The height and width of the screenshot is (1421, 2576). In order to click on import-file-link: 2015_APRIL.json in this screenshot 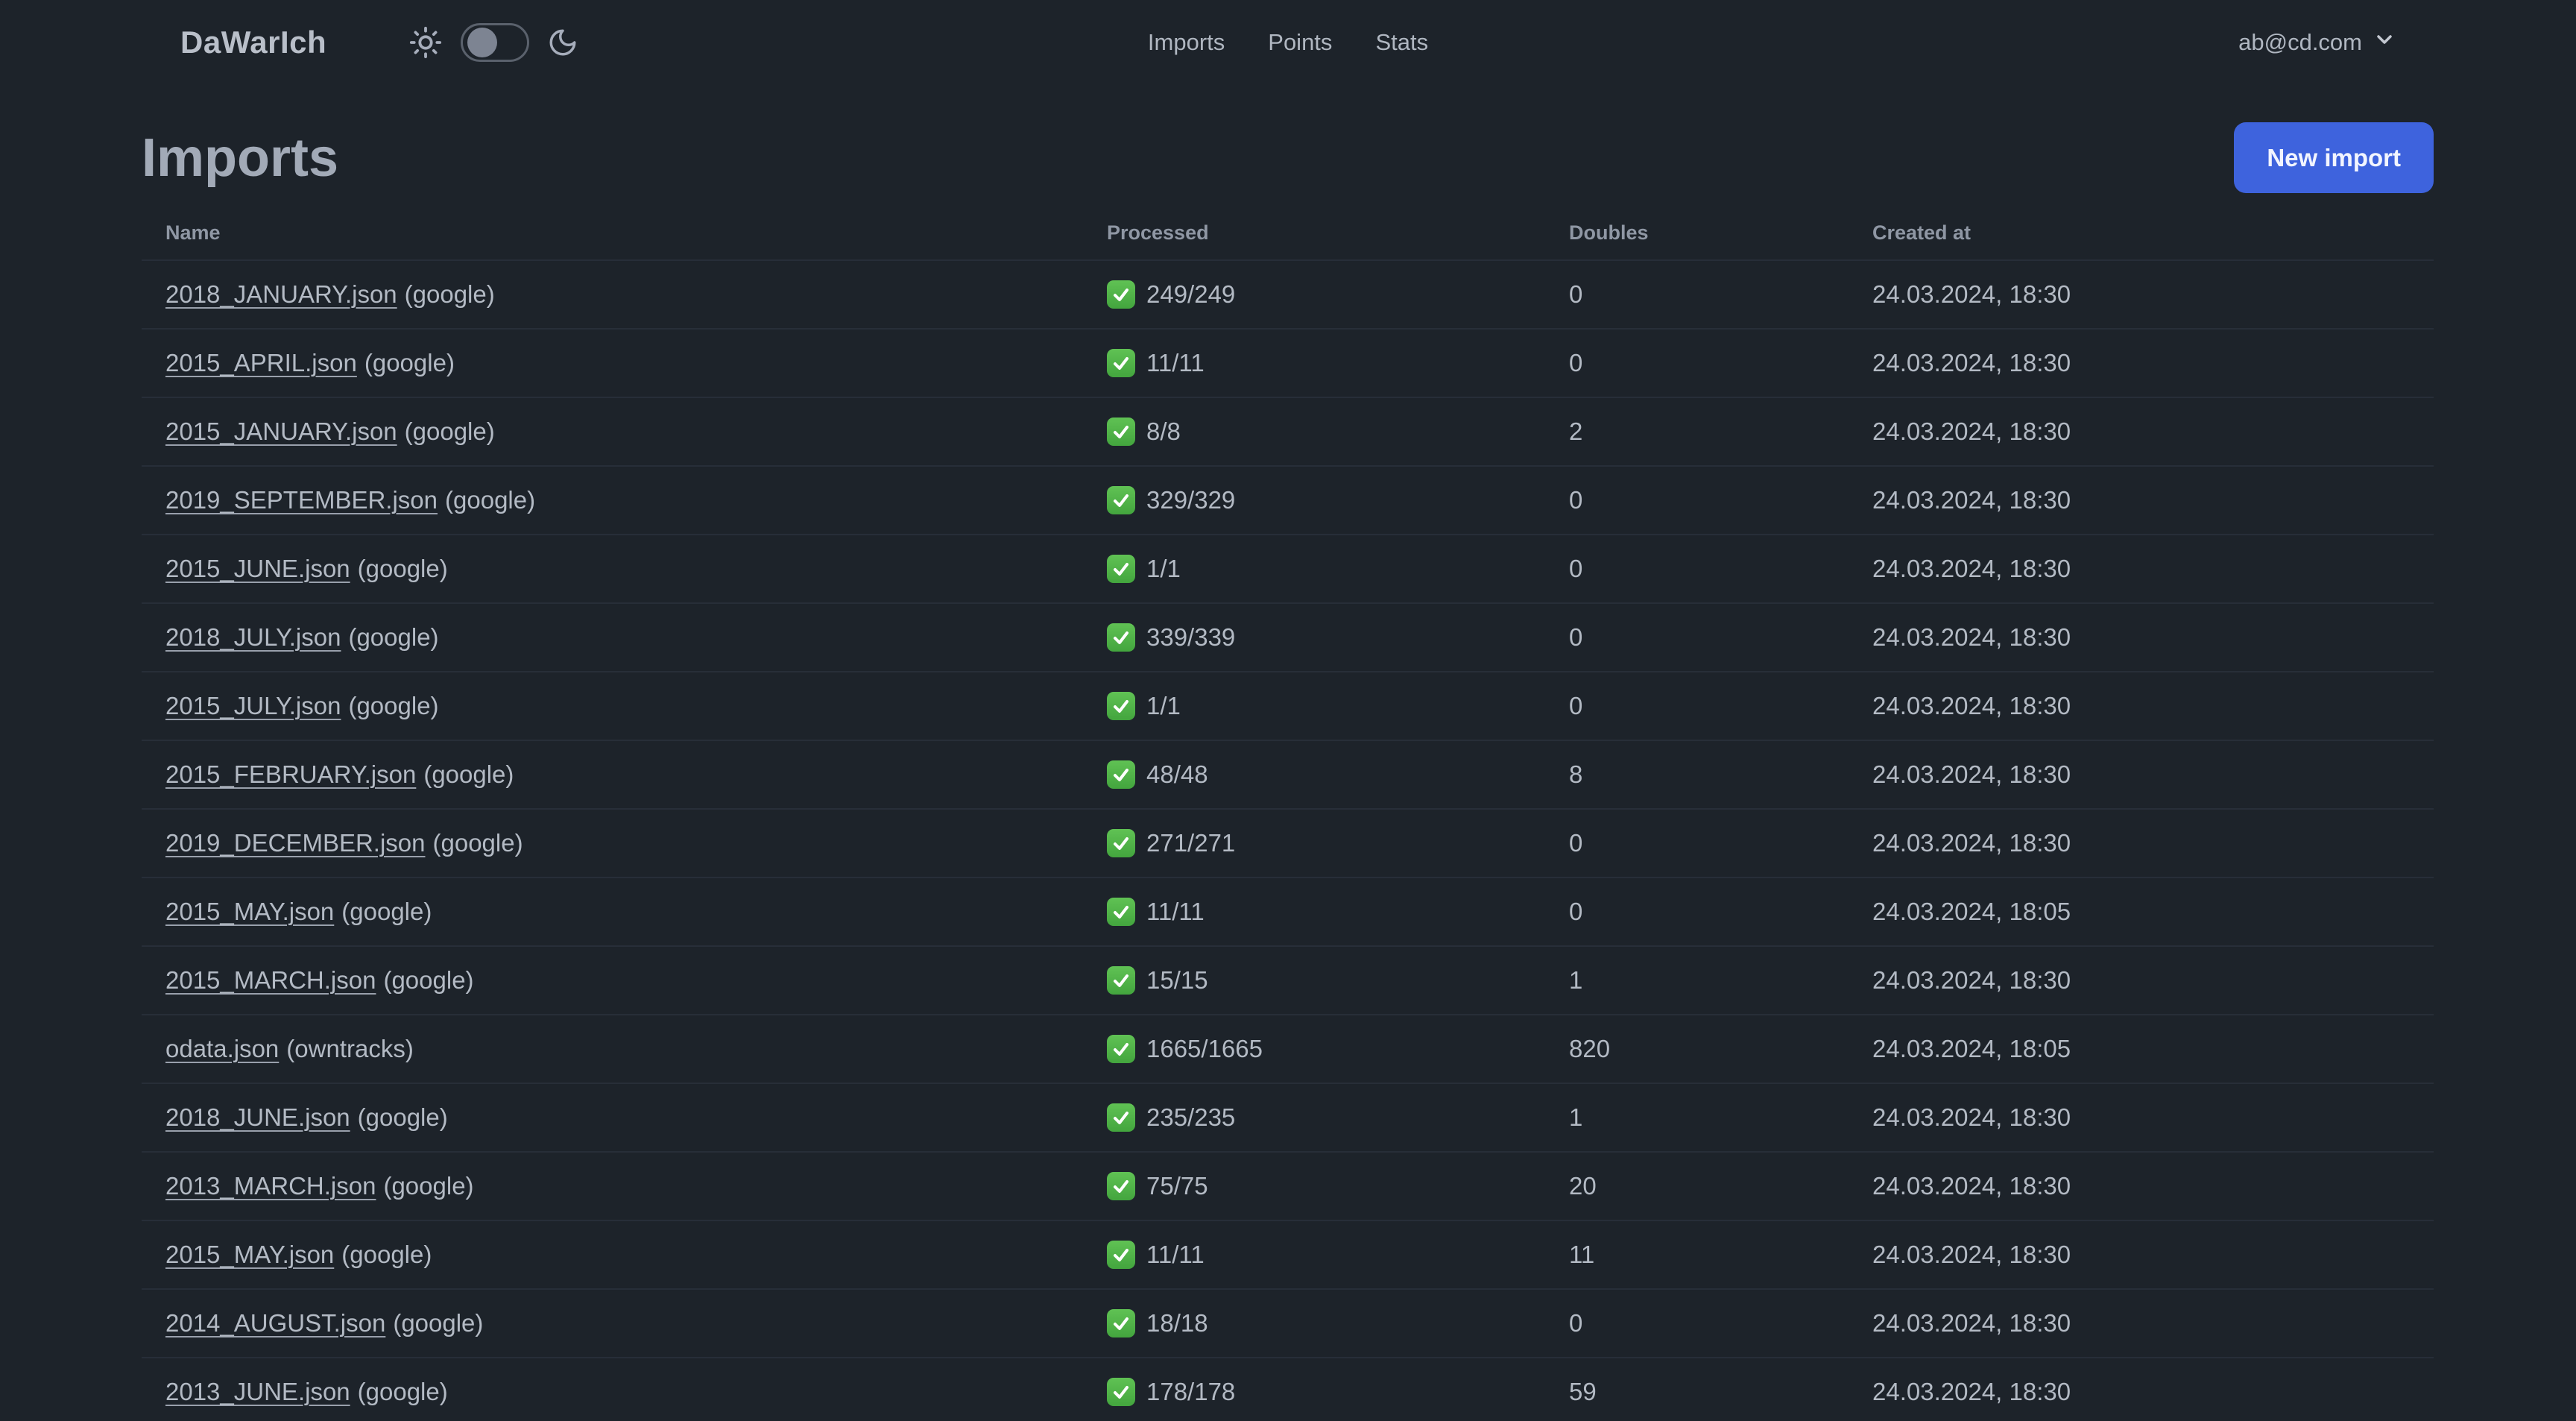, I will do `click(261, 362)`.